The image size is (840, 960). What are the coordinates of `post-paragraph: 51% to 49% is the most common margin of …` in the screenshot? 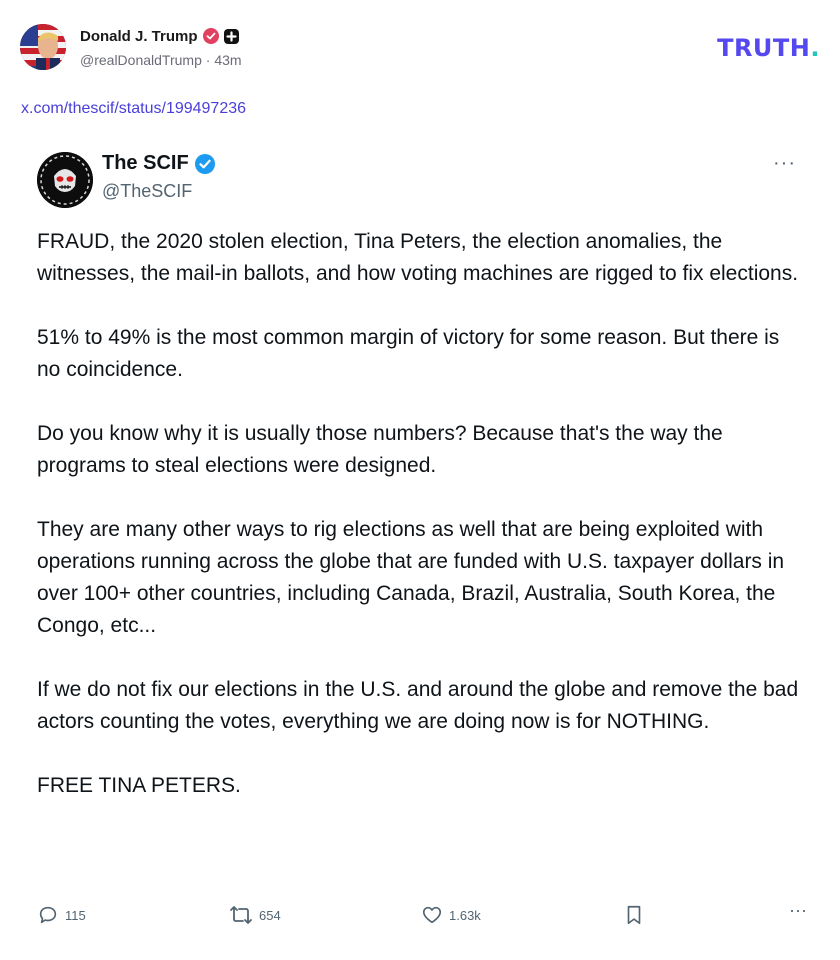 It's located at (408, 353).